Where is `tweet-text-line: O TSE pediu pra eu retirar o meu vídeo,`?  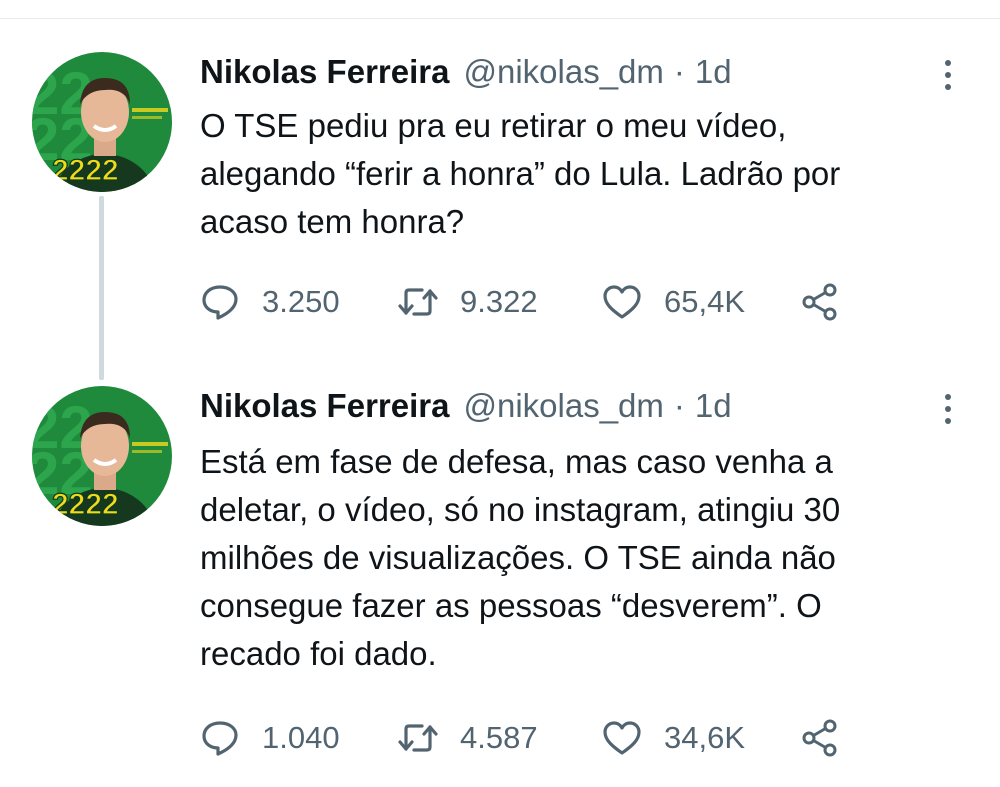 tweet-text-line: O TSE pediu pra eu retirar o meu vídeo, is located at coordinates (493, 125).